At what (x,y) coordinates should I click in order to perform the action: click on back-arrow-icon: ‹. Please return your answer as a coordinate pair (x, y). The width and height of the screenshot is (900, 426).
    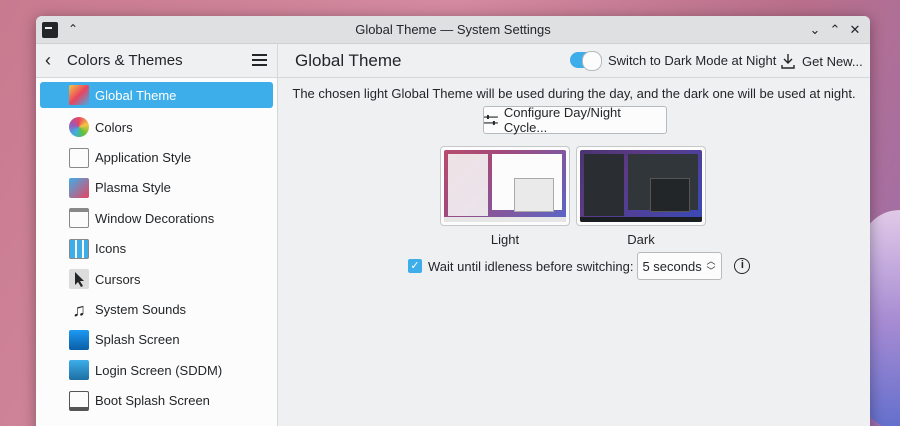
    Looking at the image, I should click on (56, 60).